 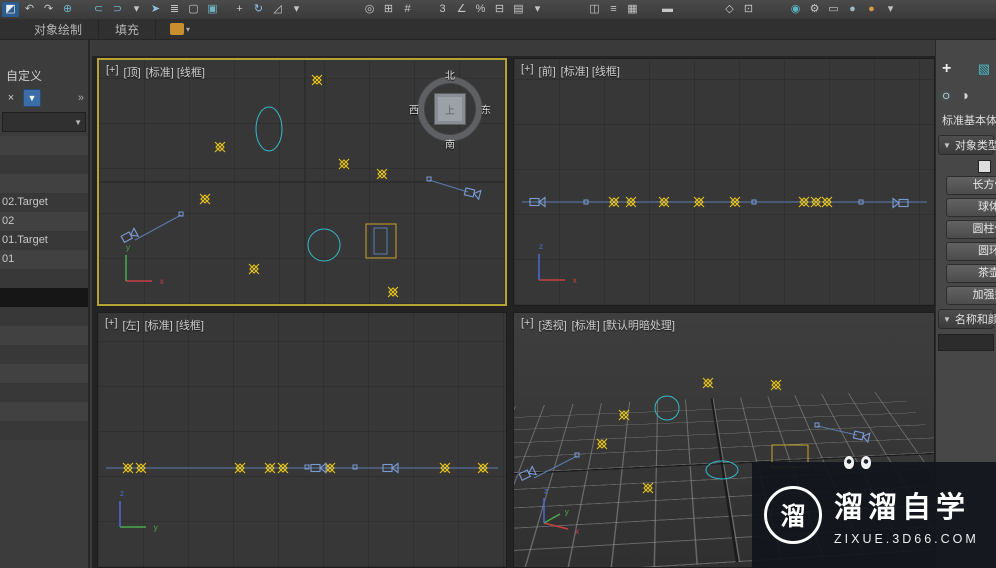 What do you see at coordinates (136, 9) in the screenshot?
I see `selection-filter-dropdown-icon: ▾` at bounding box center [136, 9].